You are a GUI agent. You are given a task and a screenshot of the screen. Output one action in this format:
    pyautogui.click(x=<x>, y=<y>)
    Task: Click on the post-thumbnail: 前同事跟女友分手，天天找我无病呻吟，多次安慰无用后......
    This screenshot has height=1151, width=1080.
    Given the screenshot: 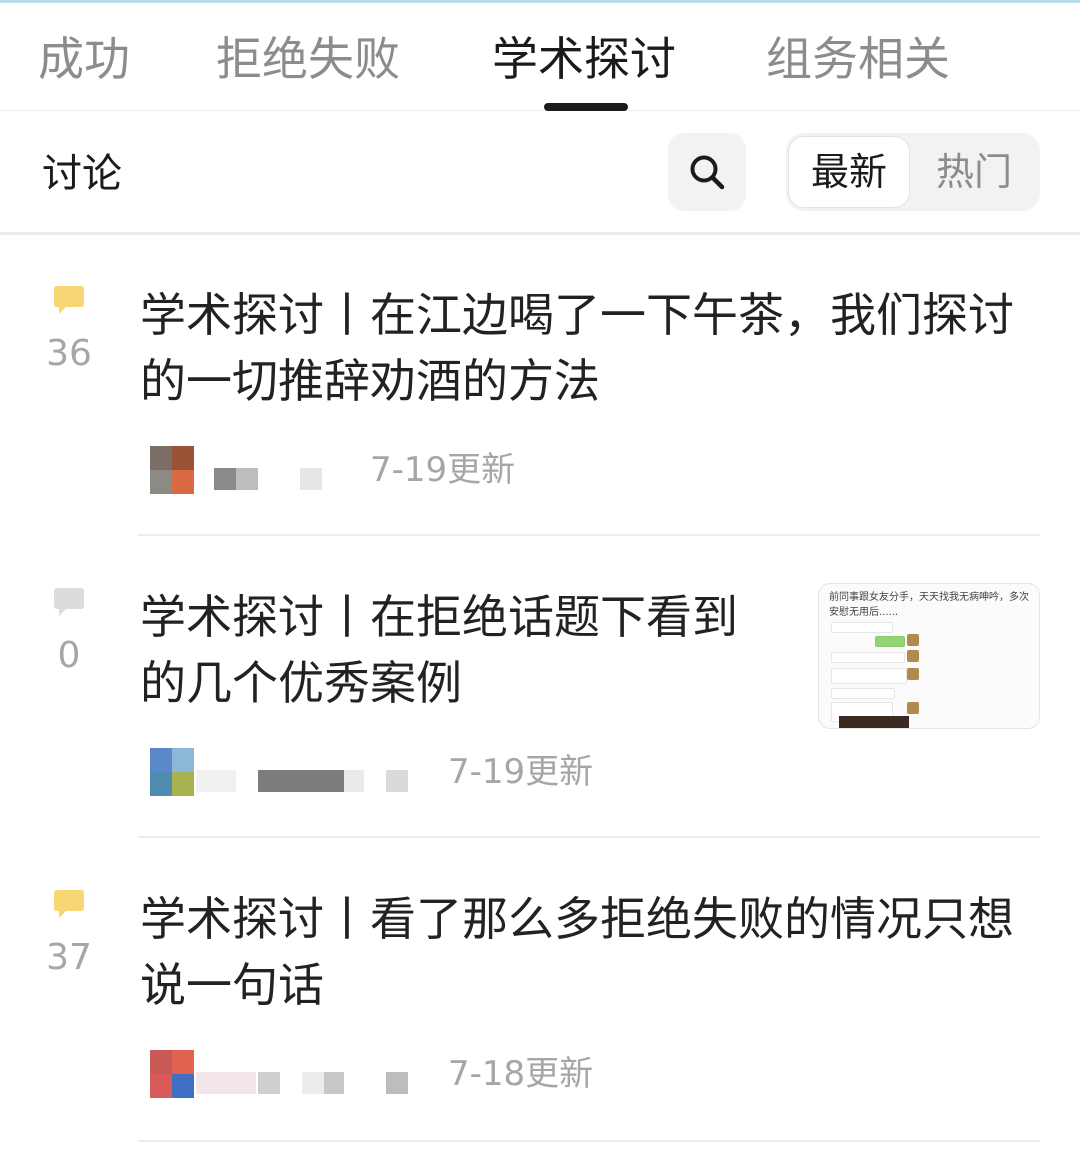 What is the action you would take?
    pyautogui.click(x=929, y=656)
    